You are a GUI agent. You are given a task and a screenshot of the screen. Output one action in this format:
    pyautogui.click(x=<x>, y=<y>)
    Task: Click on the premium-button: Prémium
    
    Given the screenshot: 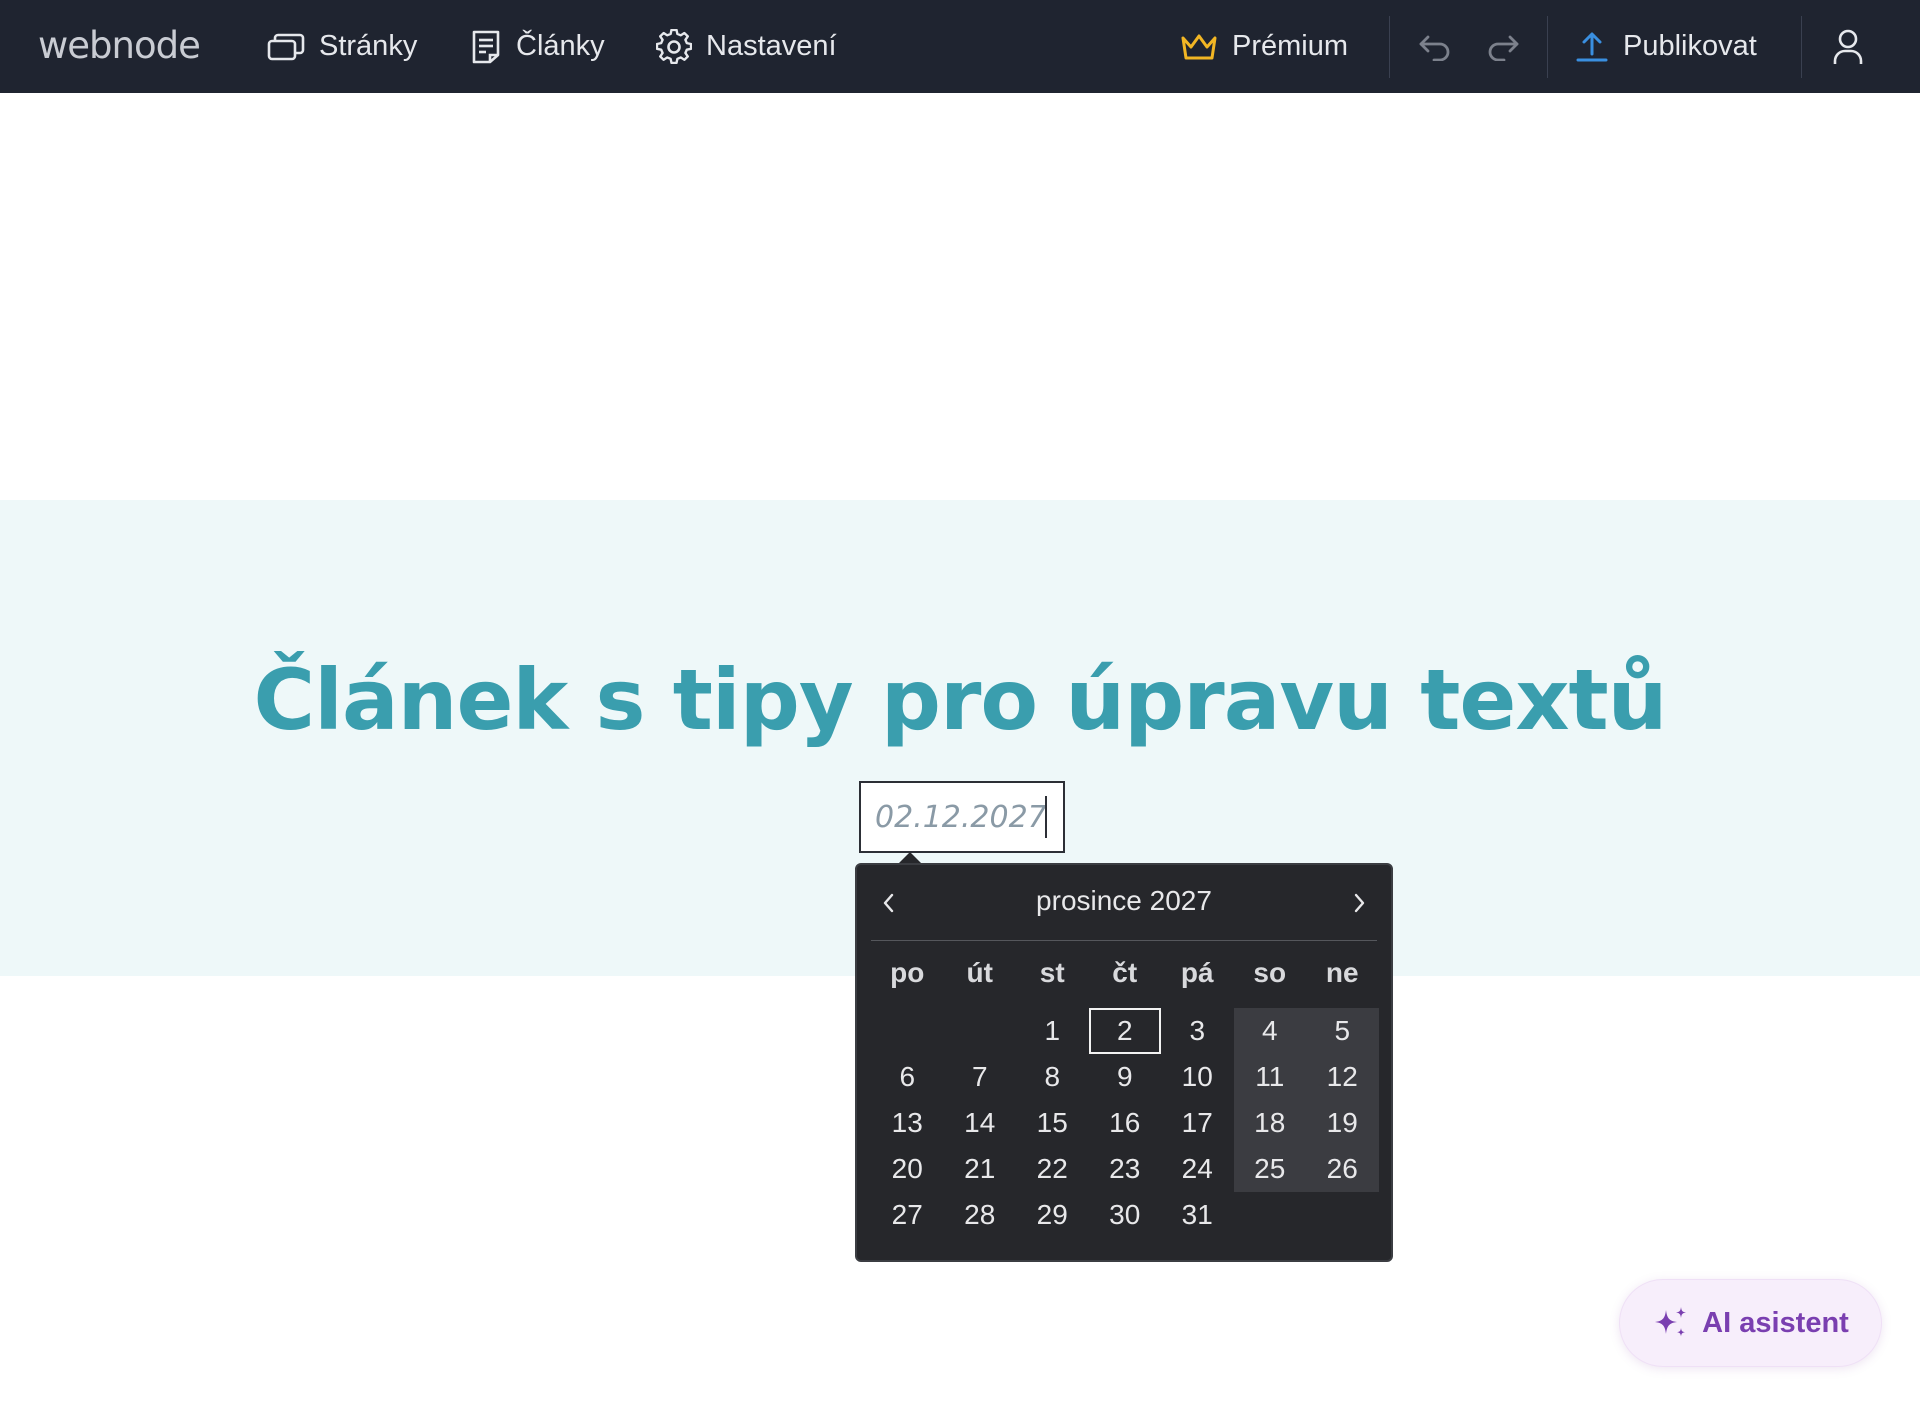 What is the action you would take?
    pyautogui.click(x=1264, y=46)
    